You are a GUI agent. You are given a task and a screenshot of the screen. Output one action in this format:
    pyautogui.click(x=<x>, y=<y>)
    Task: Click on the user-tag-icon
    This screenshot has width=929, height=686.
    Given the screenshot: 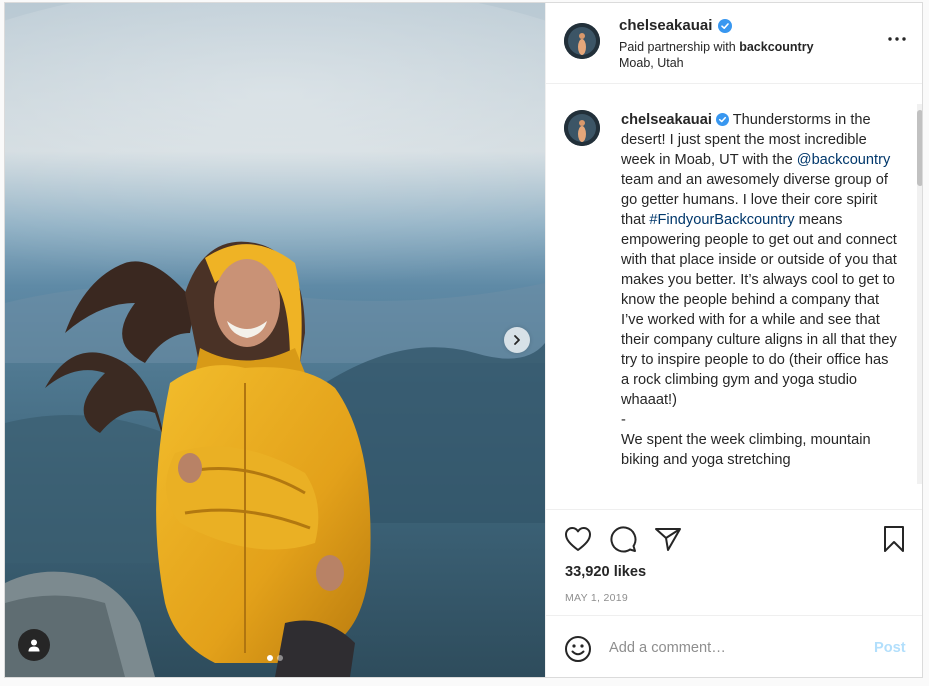 What is the action you would take?
    pyautogui.click(x=34, y=645)
    